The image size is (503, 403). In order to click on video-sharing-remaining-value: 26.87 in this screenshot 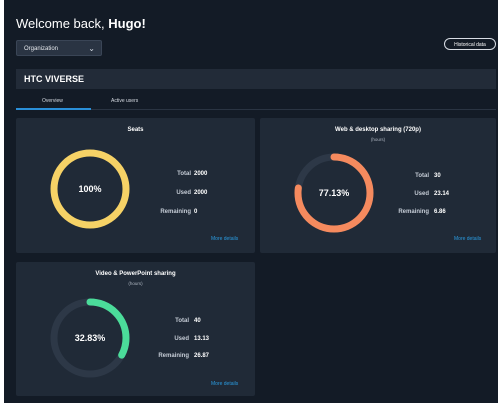, I will do `click(202, 356)`.